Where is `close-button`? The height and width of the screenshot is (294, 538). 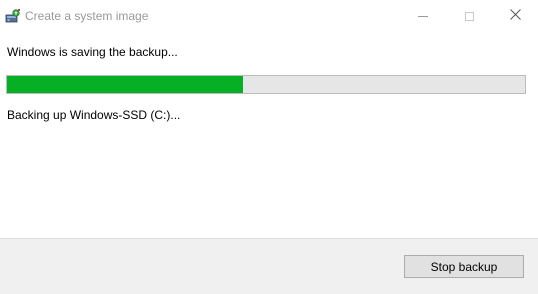
close-button is located at coordinates (515, 16).